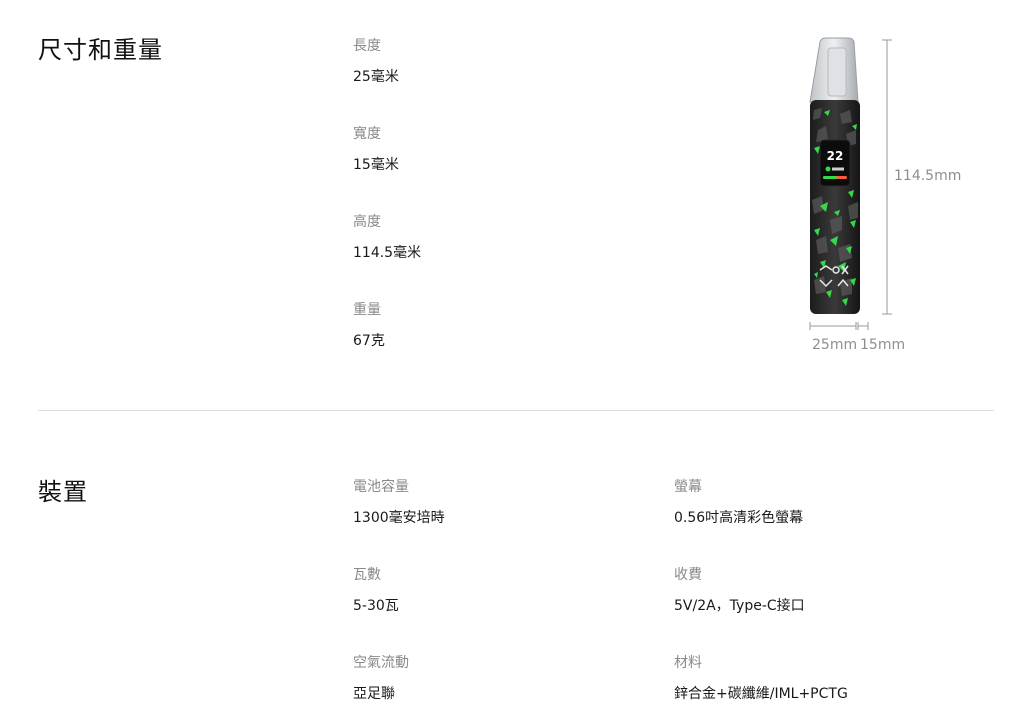  I want to click on spec-label: 瓦數, so click(367, 575).